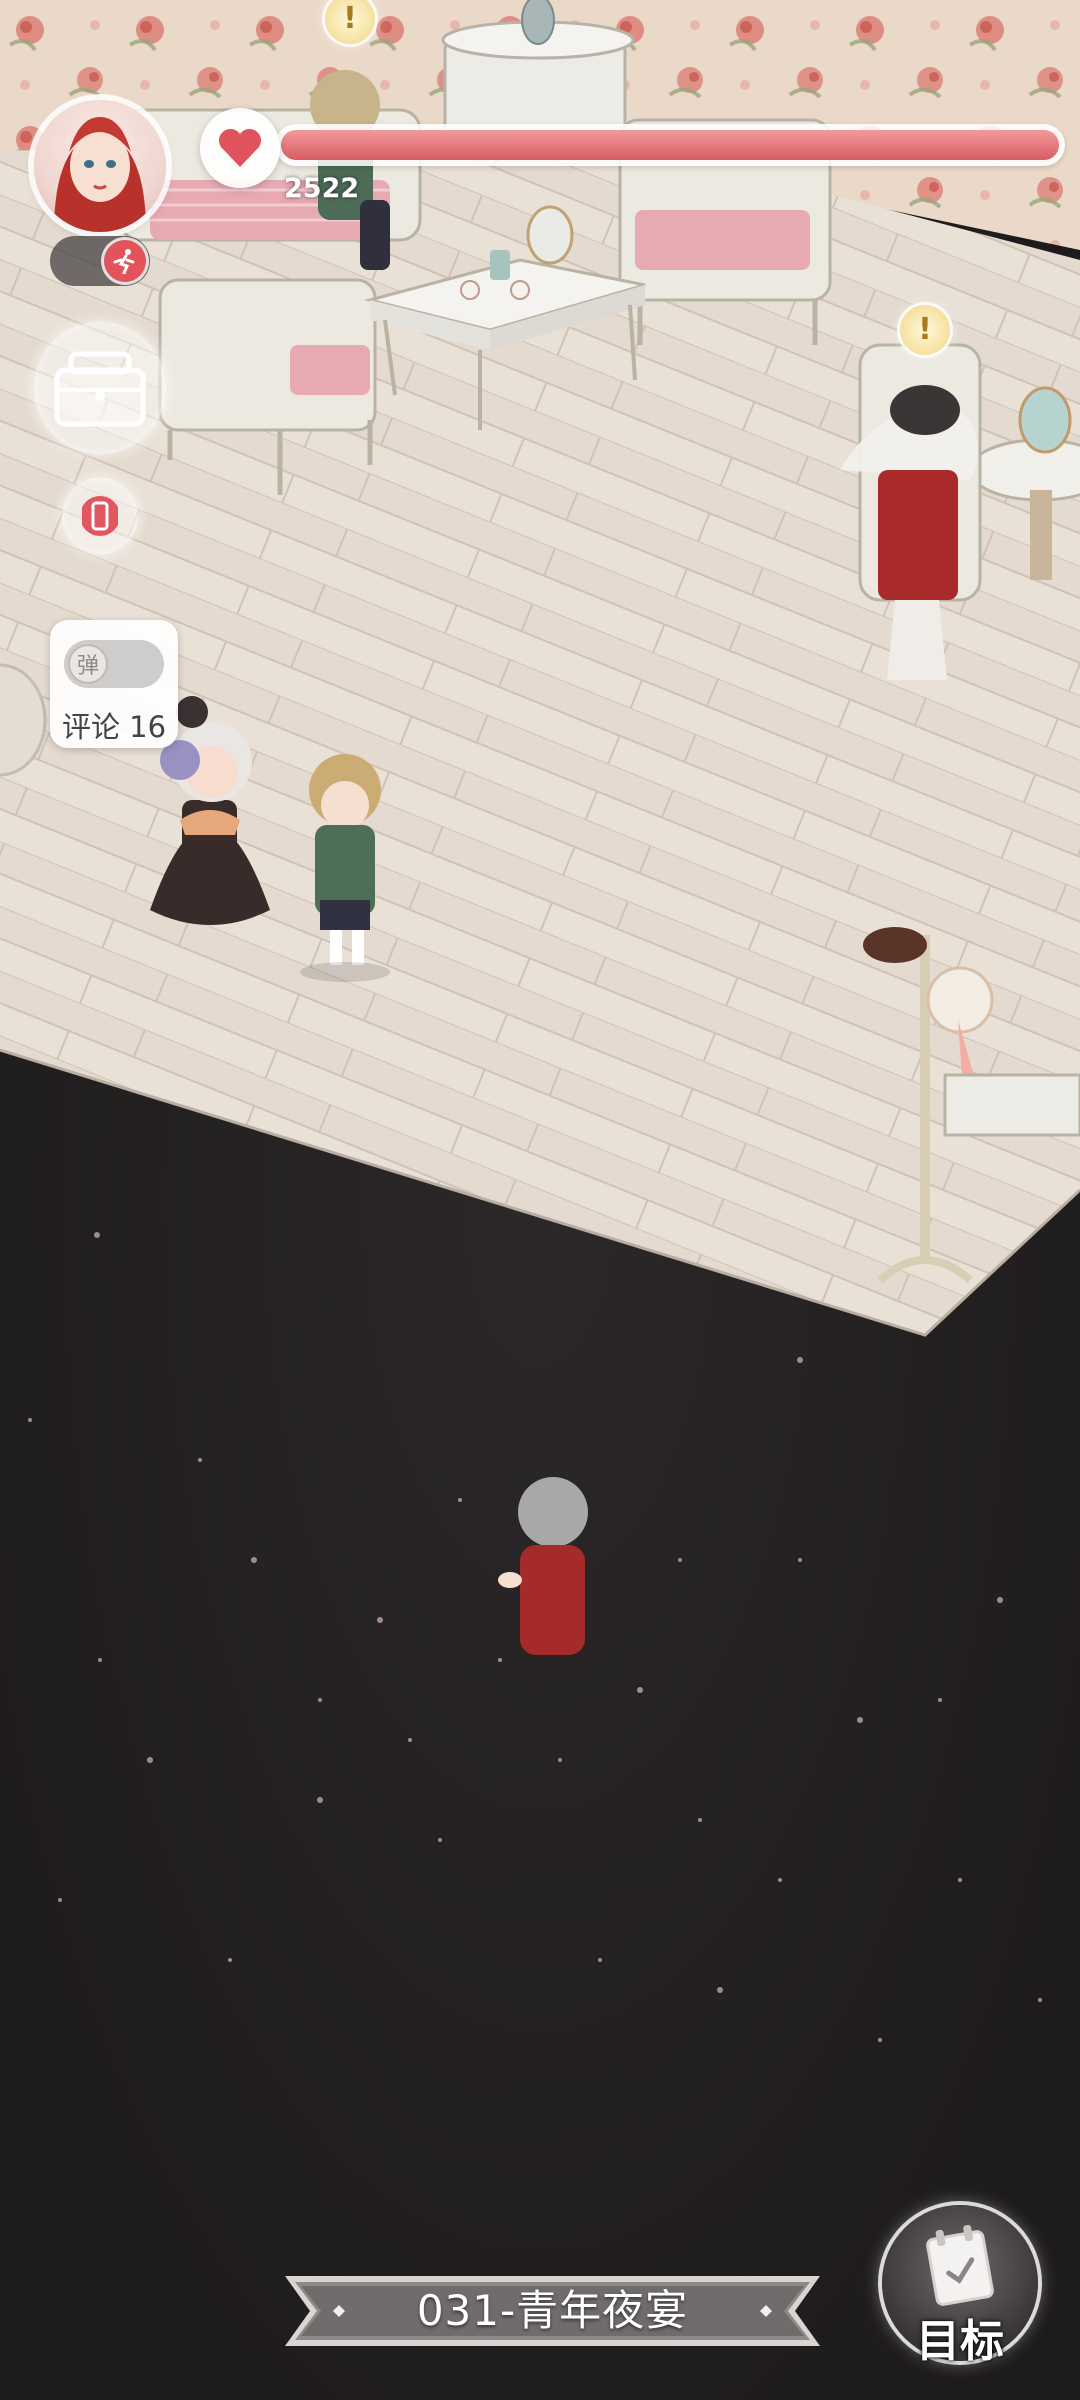  I want to click on affection-bar, so click(670, 145).